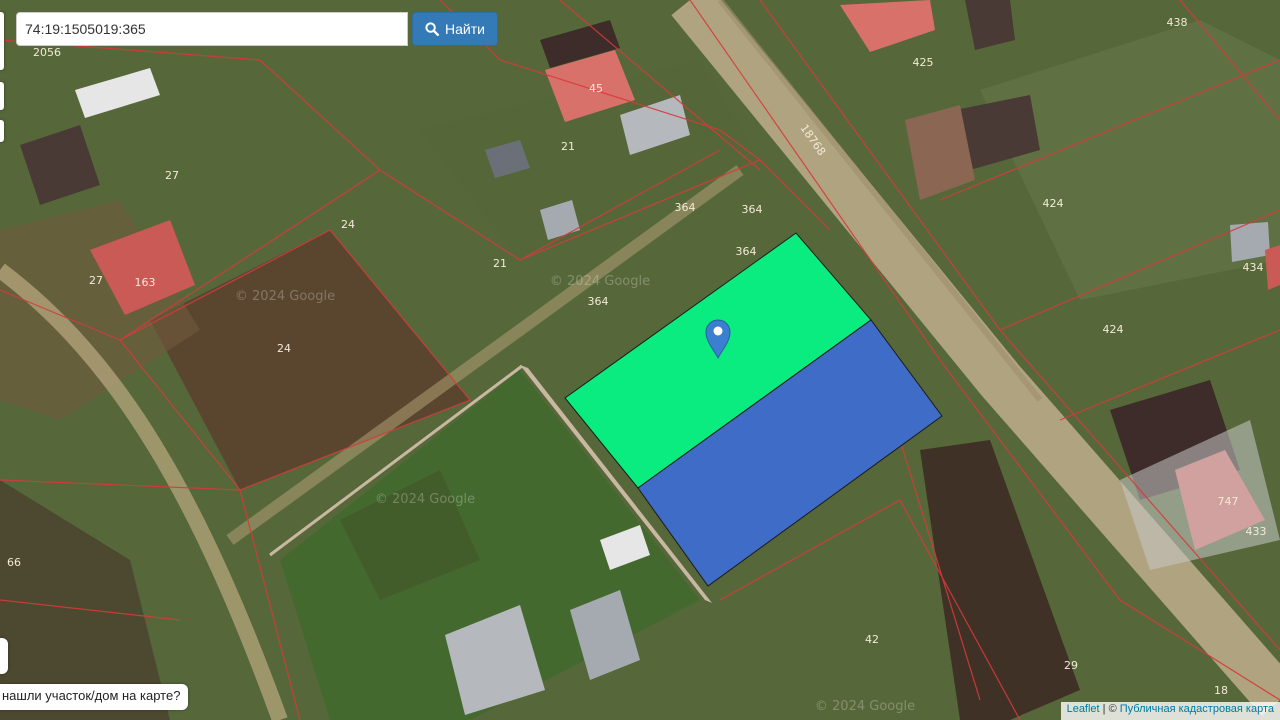 The height and width of the screenshot is (720, 1280). What do you see at coordinates (465, 29) in the screenshot?
I see `search-button-label: Найти` at bounding box center [465, 29].